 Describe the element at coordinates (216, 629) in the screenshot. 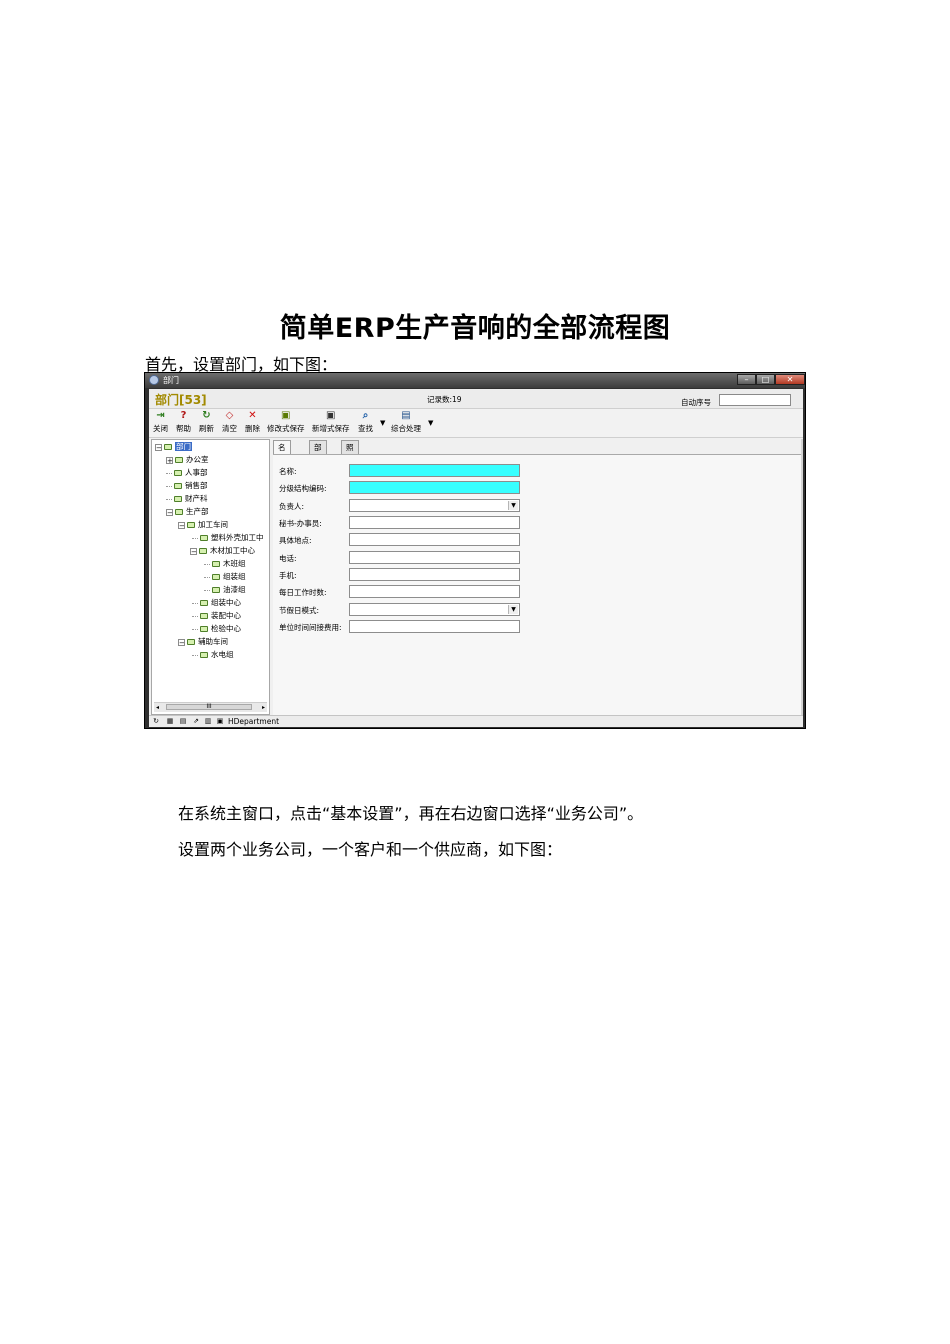

I see `tree-node: 检验中心` at that location.